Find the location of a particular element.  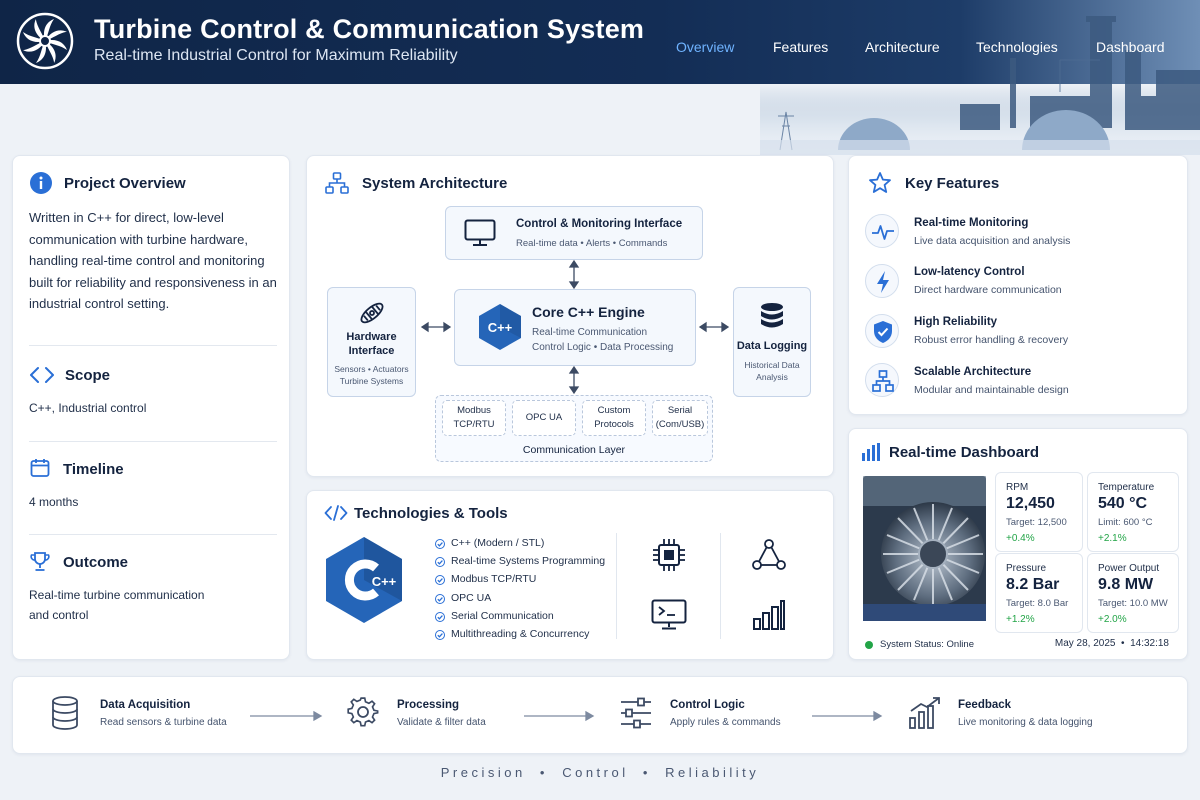

star-icon is located at coordinates (880, 182).